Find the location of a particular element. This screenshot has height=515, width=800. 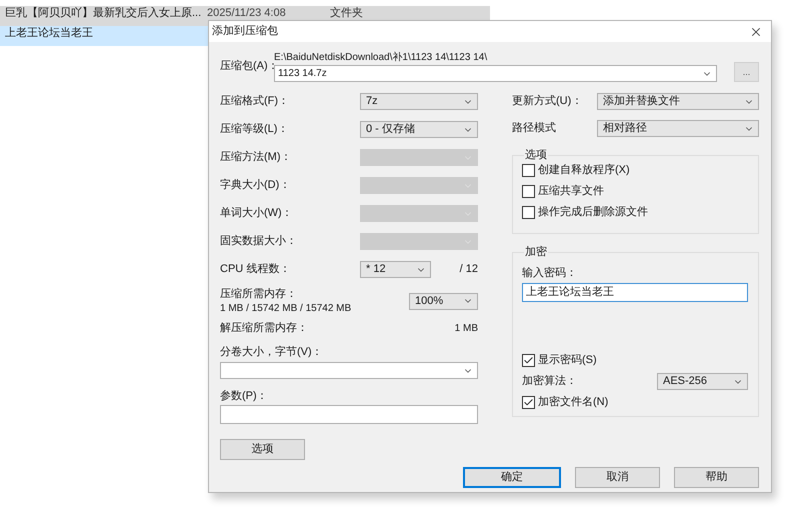

field-label: 路径模式 is located at coordinates (534, 128).